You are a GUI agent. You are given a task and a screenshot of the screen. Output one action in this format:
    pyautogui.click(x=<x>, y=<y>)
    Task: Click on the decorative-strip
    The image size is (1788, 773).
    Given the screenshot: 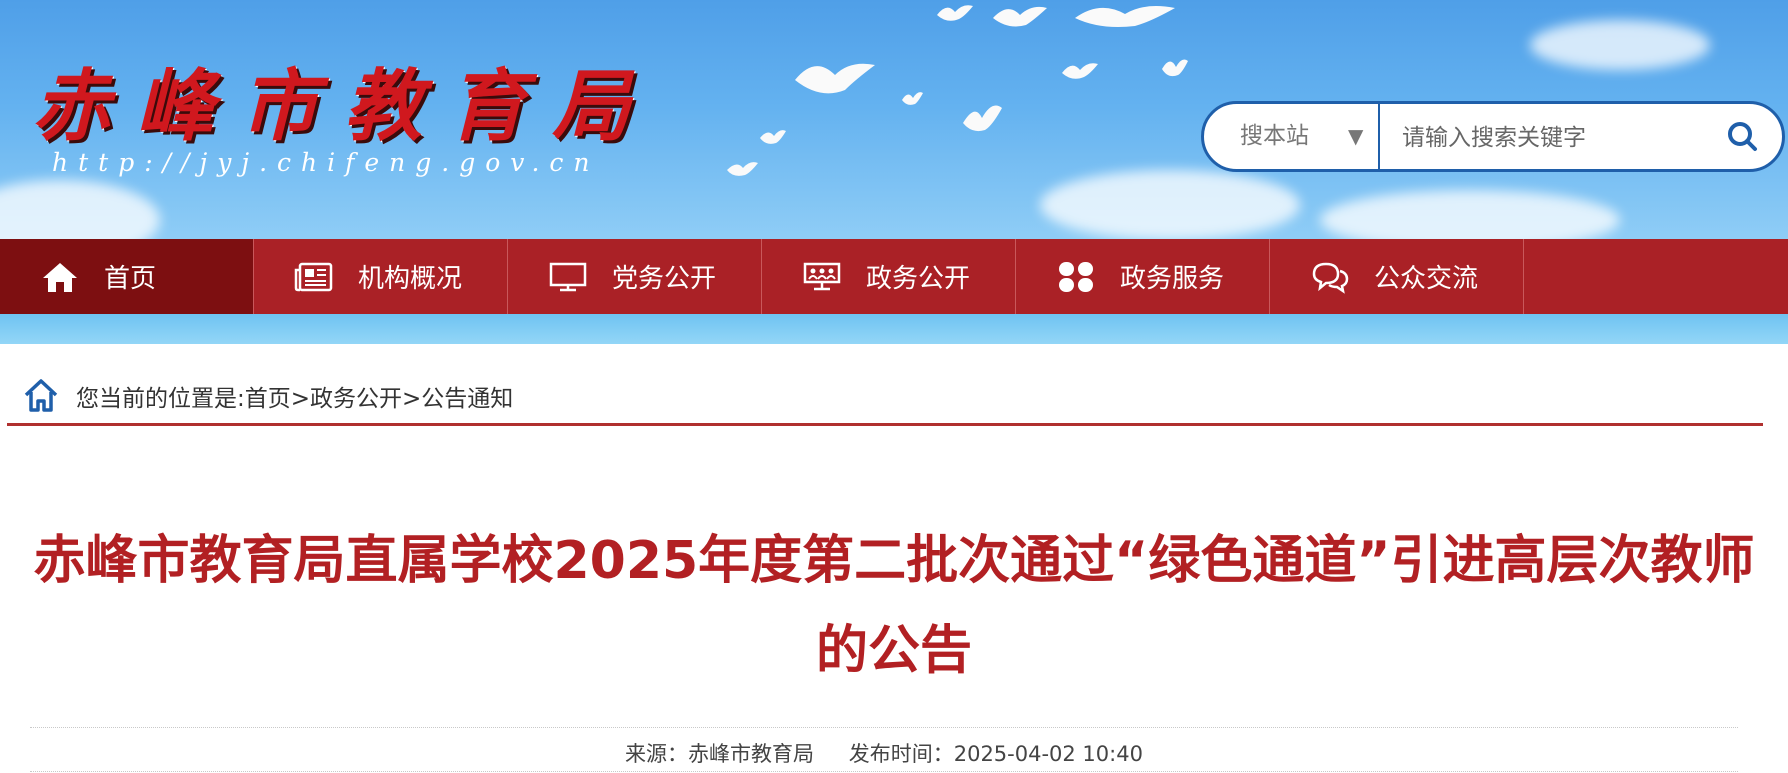 What is the action you would take?
    pyautogui.click(x=894, y=329)
    